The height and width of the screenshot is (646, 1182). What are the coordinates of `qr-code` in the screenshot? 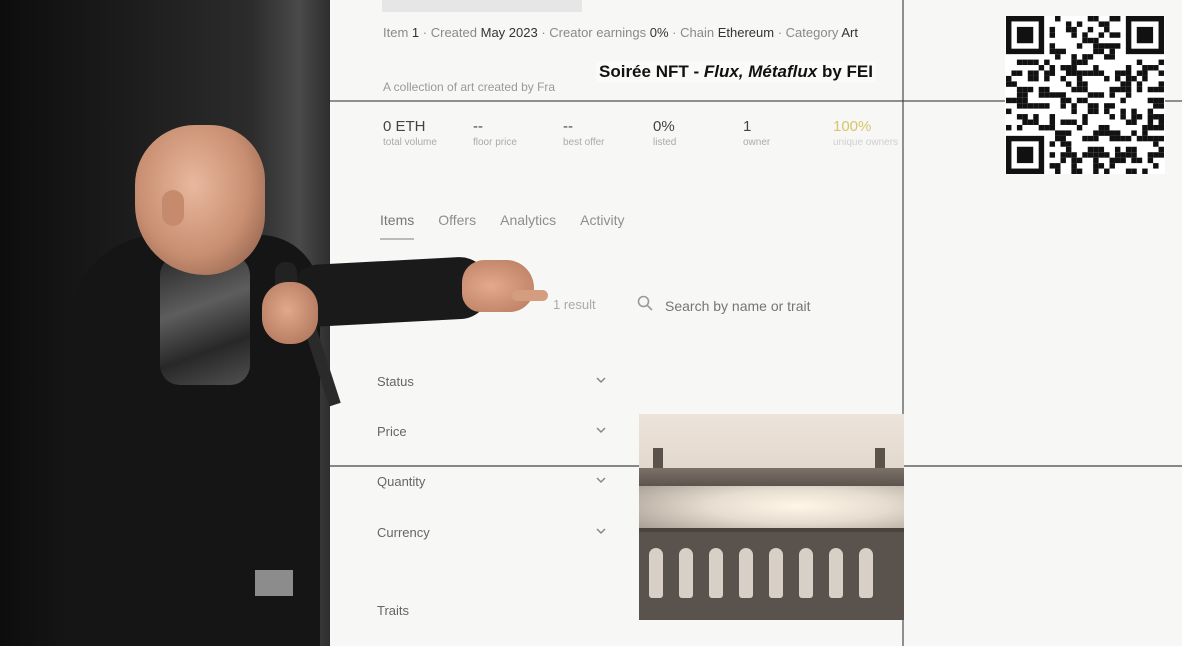 It's located at (1085, 95).